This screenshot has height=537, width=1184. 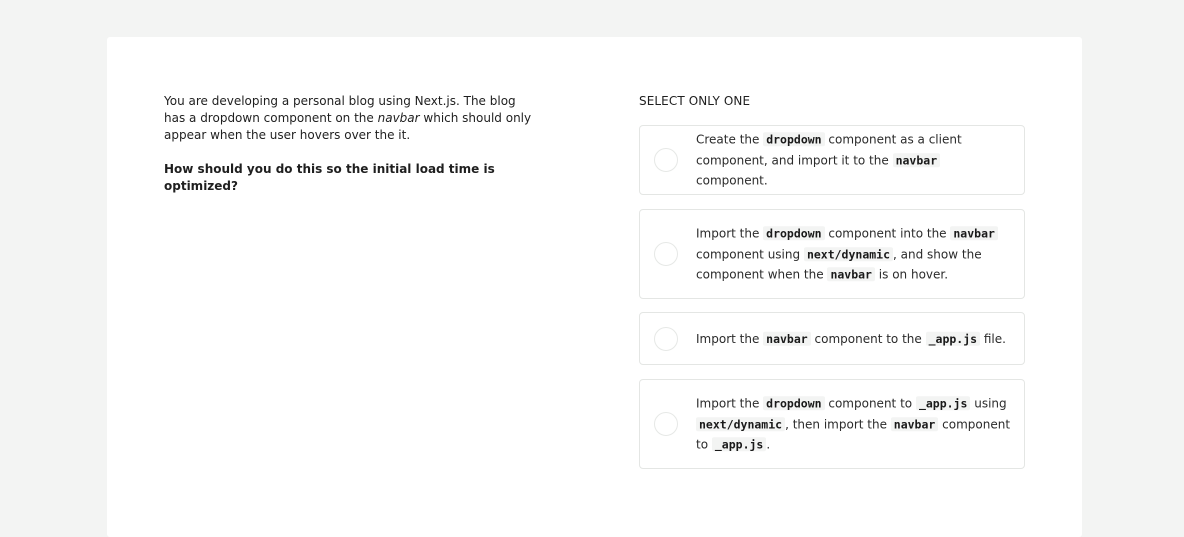 I want to click on option-text-segment: component using, so click(x=750, y=253).